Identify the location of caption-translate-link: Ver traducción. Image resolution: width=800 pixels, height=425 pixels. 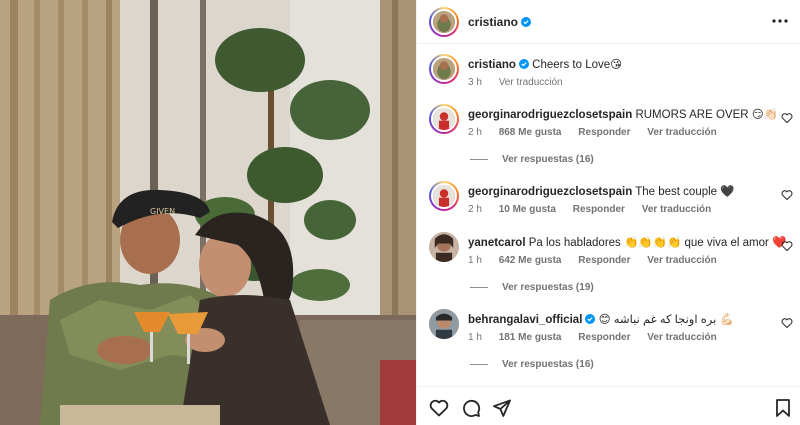
(531, 82).